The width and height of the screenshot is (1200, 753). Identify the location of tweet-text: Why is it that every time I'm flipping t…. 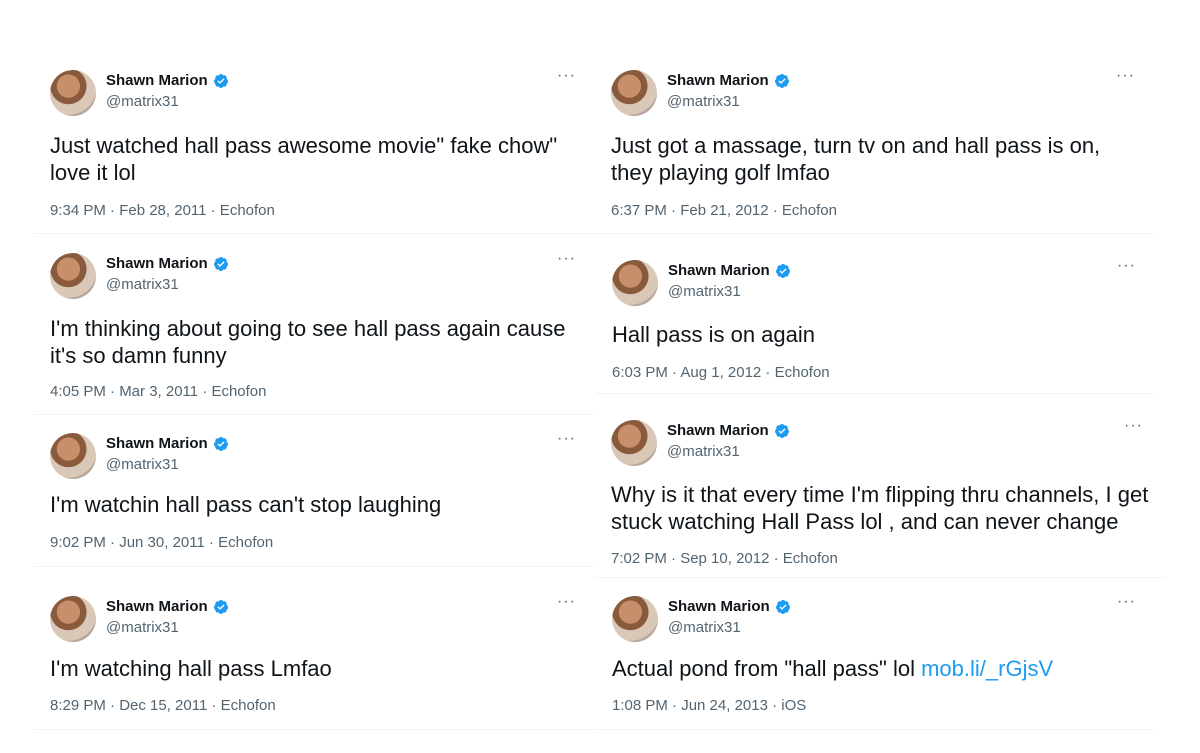
(880, 508).